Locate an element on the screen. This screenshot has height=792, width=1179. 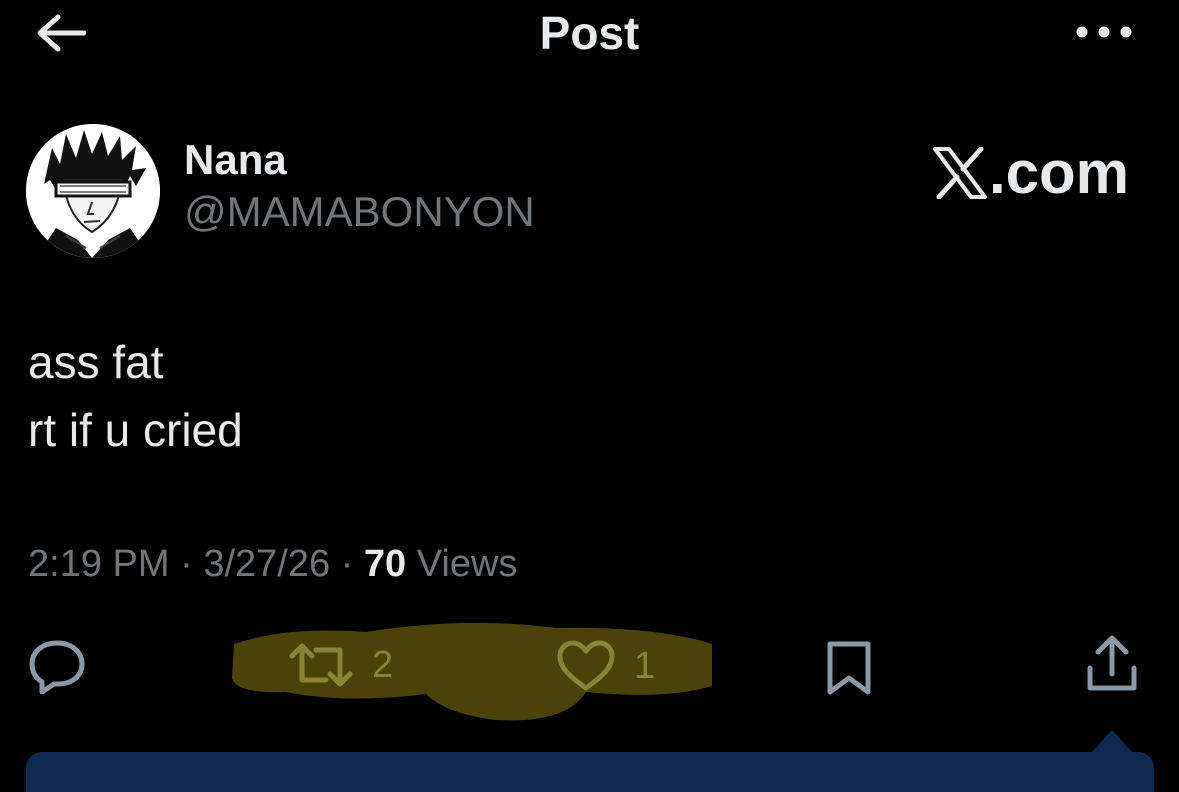
views-label: Views is located at coordinates (467, 564).